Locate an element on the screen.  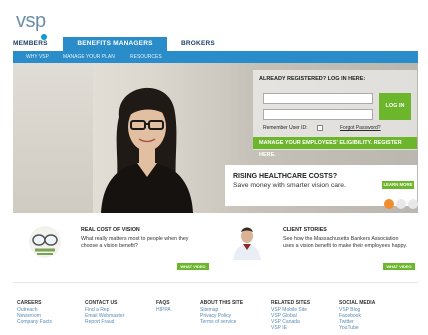
hero-person-image is located at coordinates (147, 150).